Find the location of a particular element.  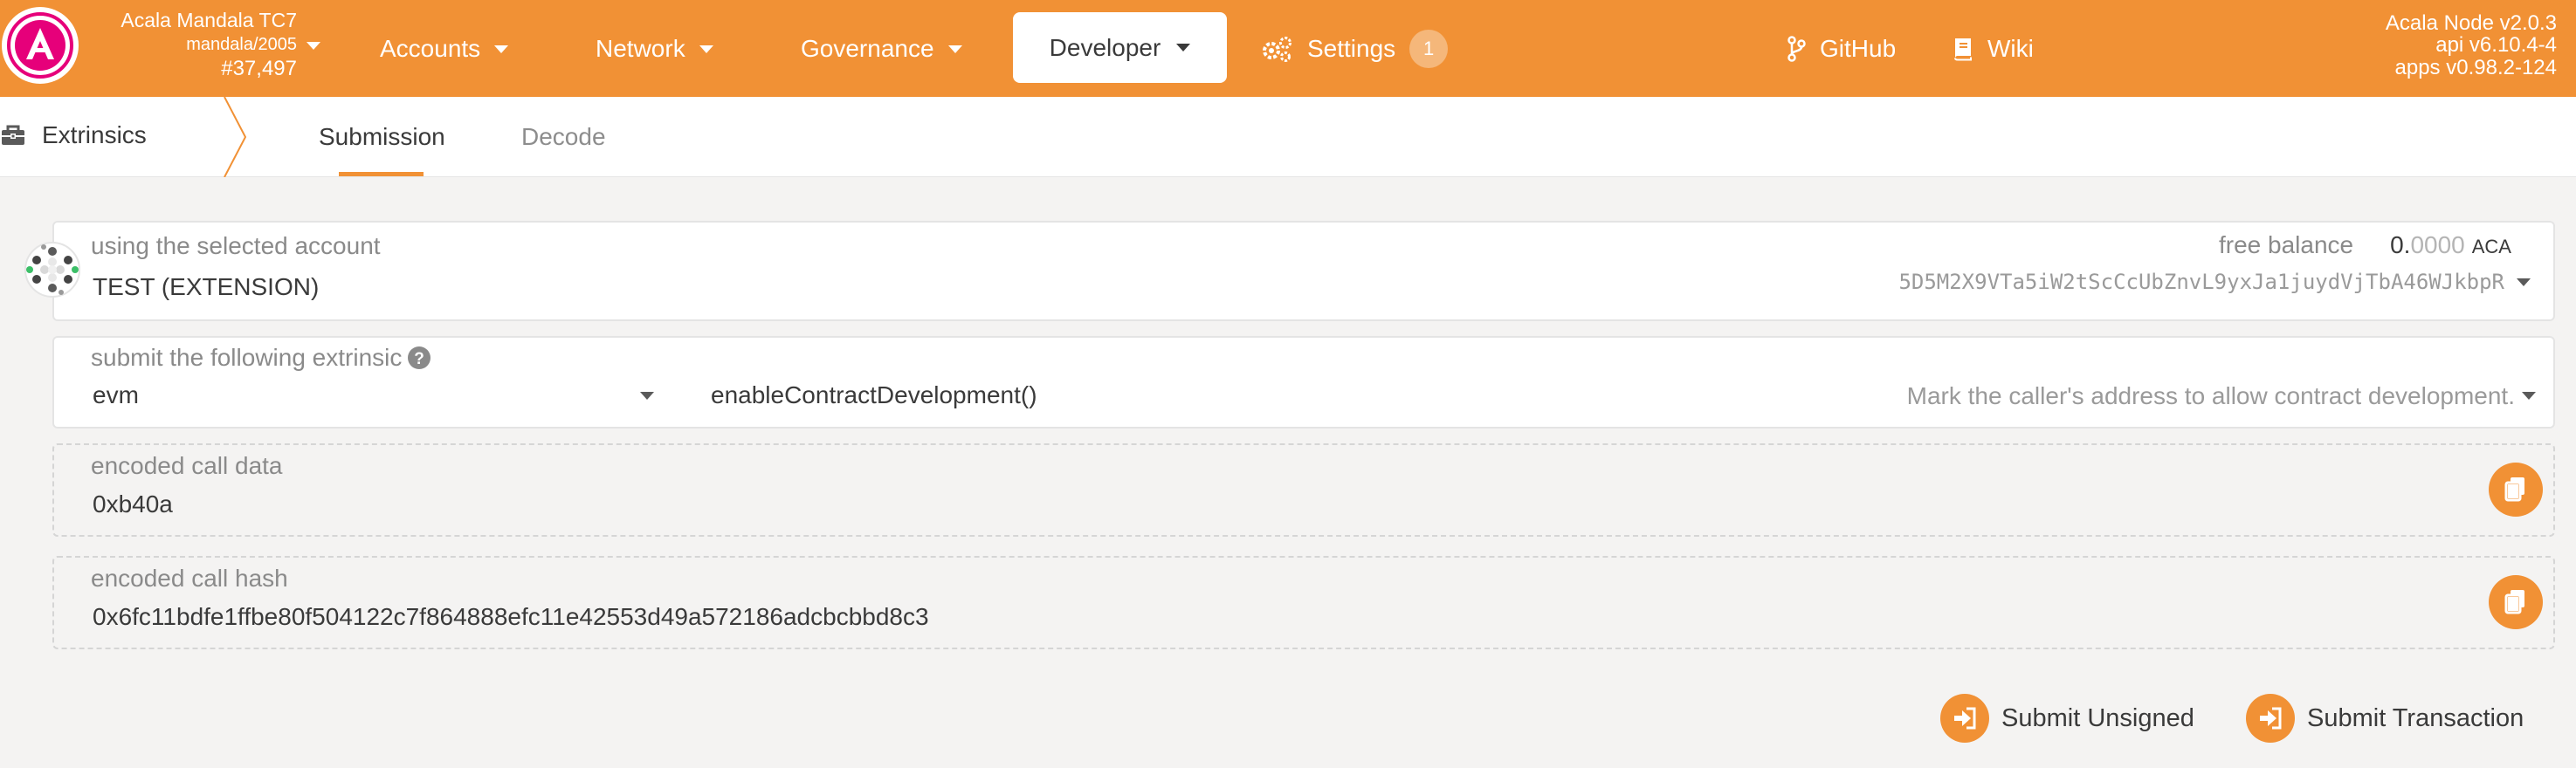

nav-github: GitHub is located at coordinates (1841, 49).